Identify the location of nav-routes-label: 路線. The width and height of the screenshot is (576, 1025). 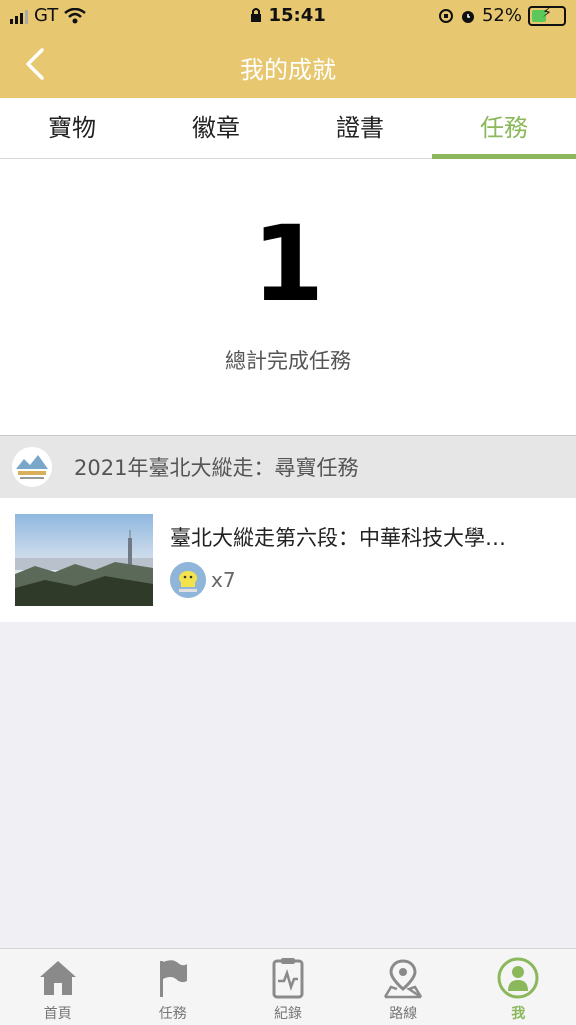
(403, 1014).